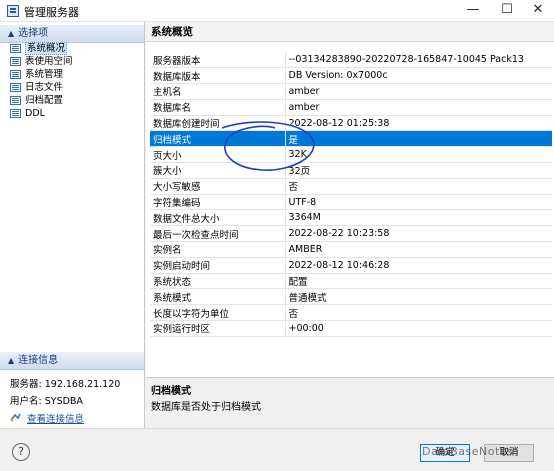 The height and width of the screenshot is (471, 554). Describe the element at coordinates (72, 361) in the screenshot. I see `connection-section-header: ▲ 连接信息` at that location.